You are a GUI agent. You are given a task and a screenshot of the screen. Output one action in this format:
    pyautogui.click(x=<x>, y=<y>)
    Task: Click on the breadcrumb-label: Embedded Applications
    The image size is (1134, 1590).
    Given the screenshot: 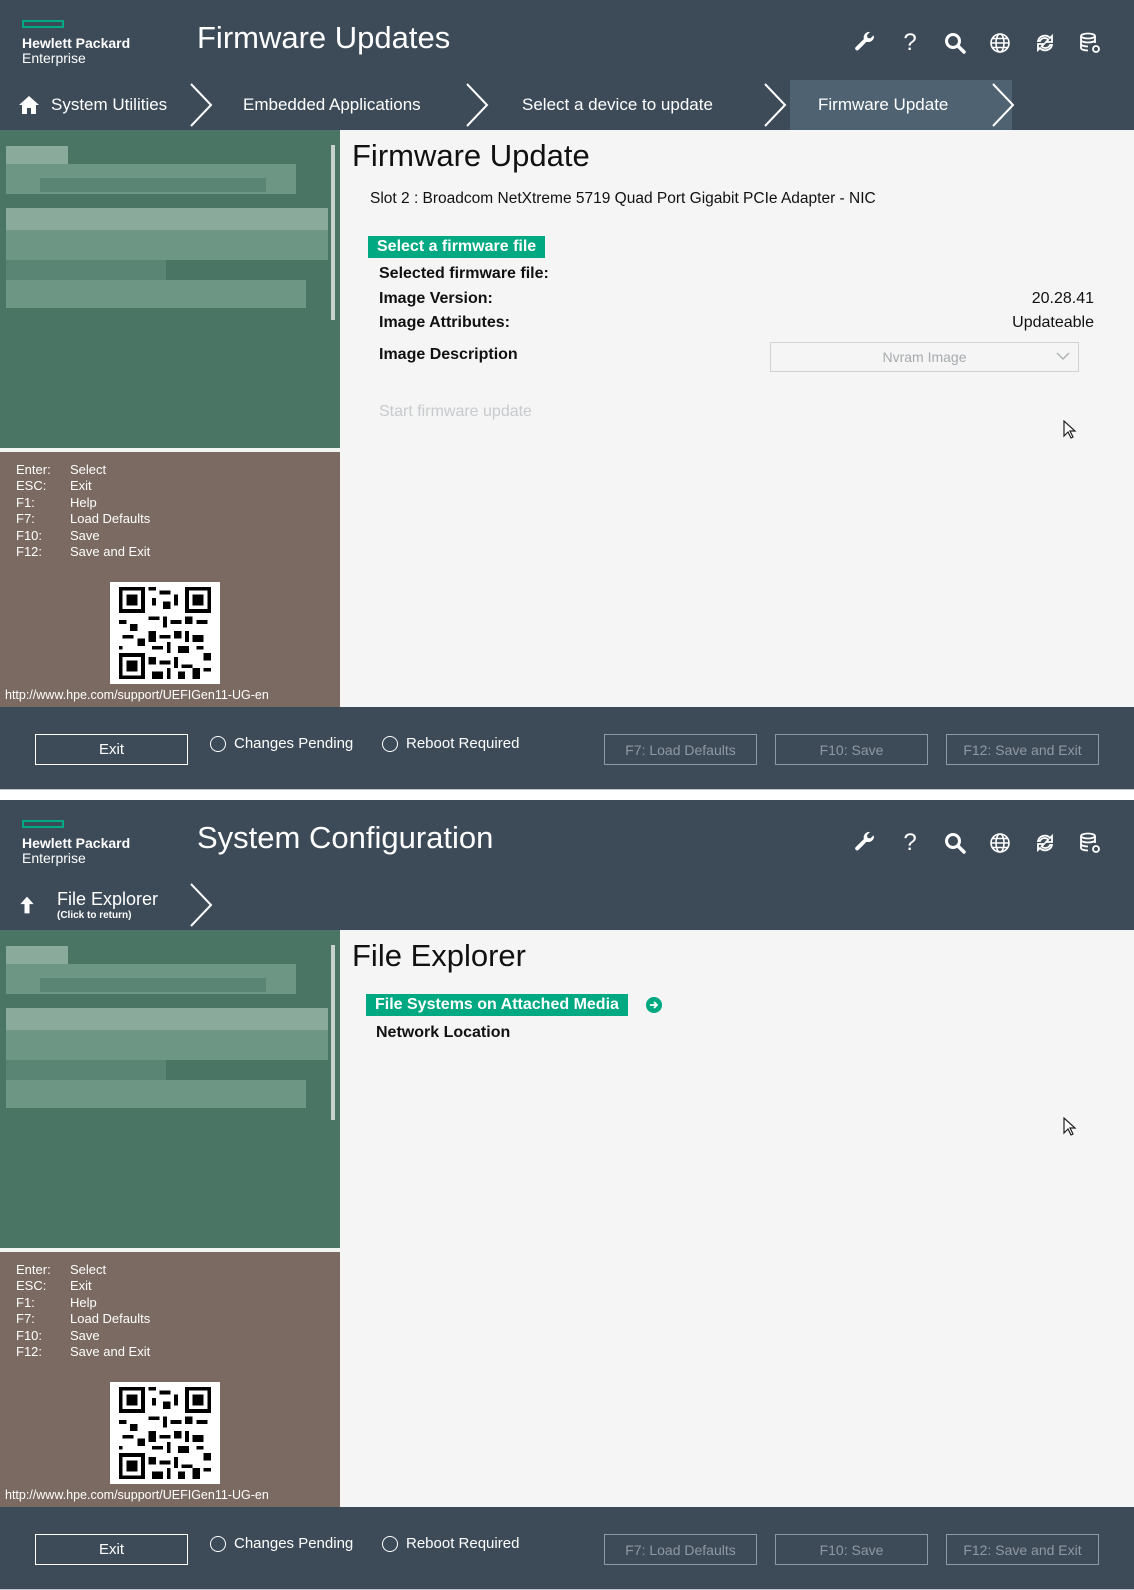 What is the action you would take?
    pyautogui.click(x=332, y=104)
    